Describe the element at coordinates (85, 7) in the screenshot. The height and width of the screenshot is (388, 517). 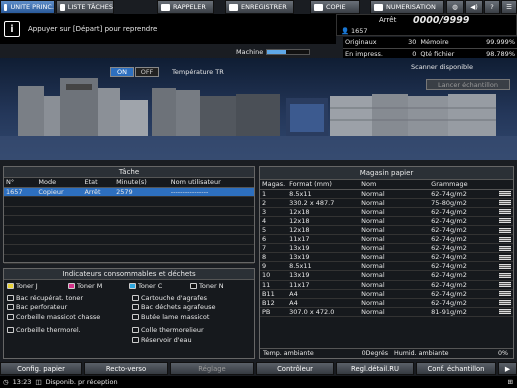
I see `tab-liste-taches: LISTE TÂCHES` at that location.